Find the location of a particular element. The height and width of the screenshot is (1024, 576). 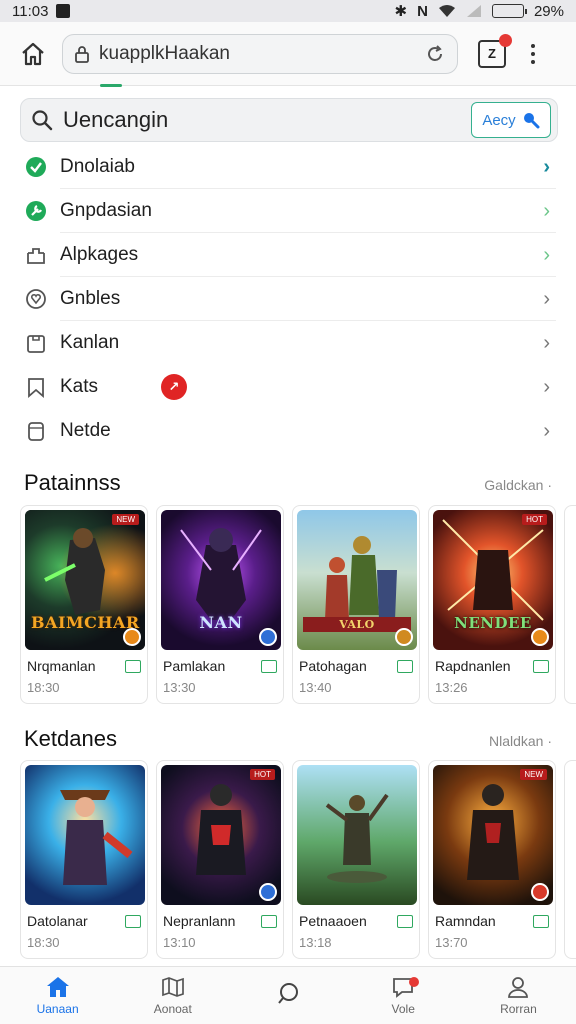

url-bar: kuapplkHaakan is located at coordinates (260, 53).